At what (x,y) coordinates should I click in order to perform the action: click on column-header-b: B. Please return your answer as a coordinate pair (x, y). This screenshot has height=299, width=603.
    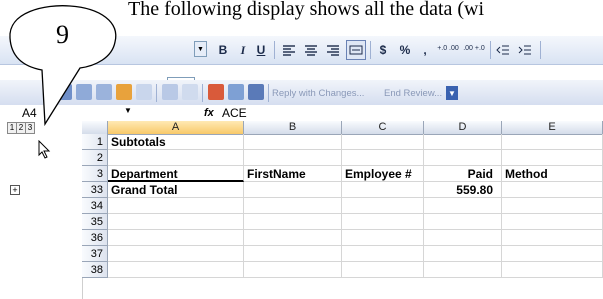
    Looking at the image, I should click on (293, 127).